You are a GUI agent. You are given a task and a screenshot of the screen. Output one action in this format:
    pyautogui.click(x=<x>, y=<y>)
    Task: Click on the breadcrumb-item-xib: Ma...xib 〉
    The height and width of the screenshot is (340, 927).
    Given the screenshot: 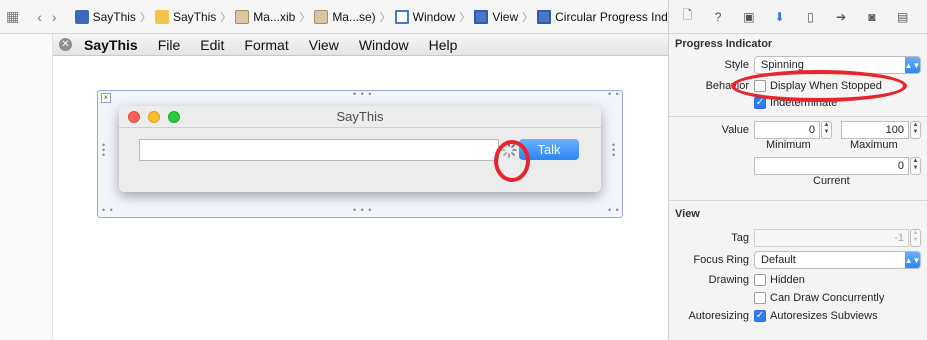 What is the action you would take?
    pyautogui.click(x=274, y=17)
    